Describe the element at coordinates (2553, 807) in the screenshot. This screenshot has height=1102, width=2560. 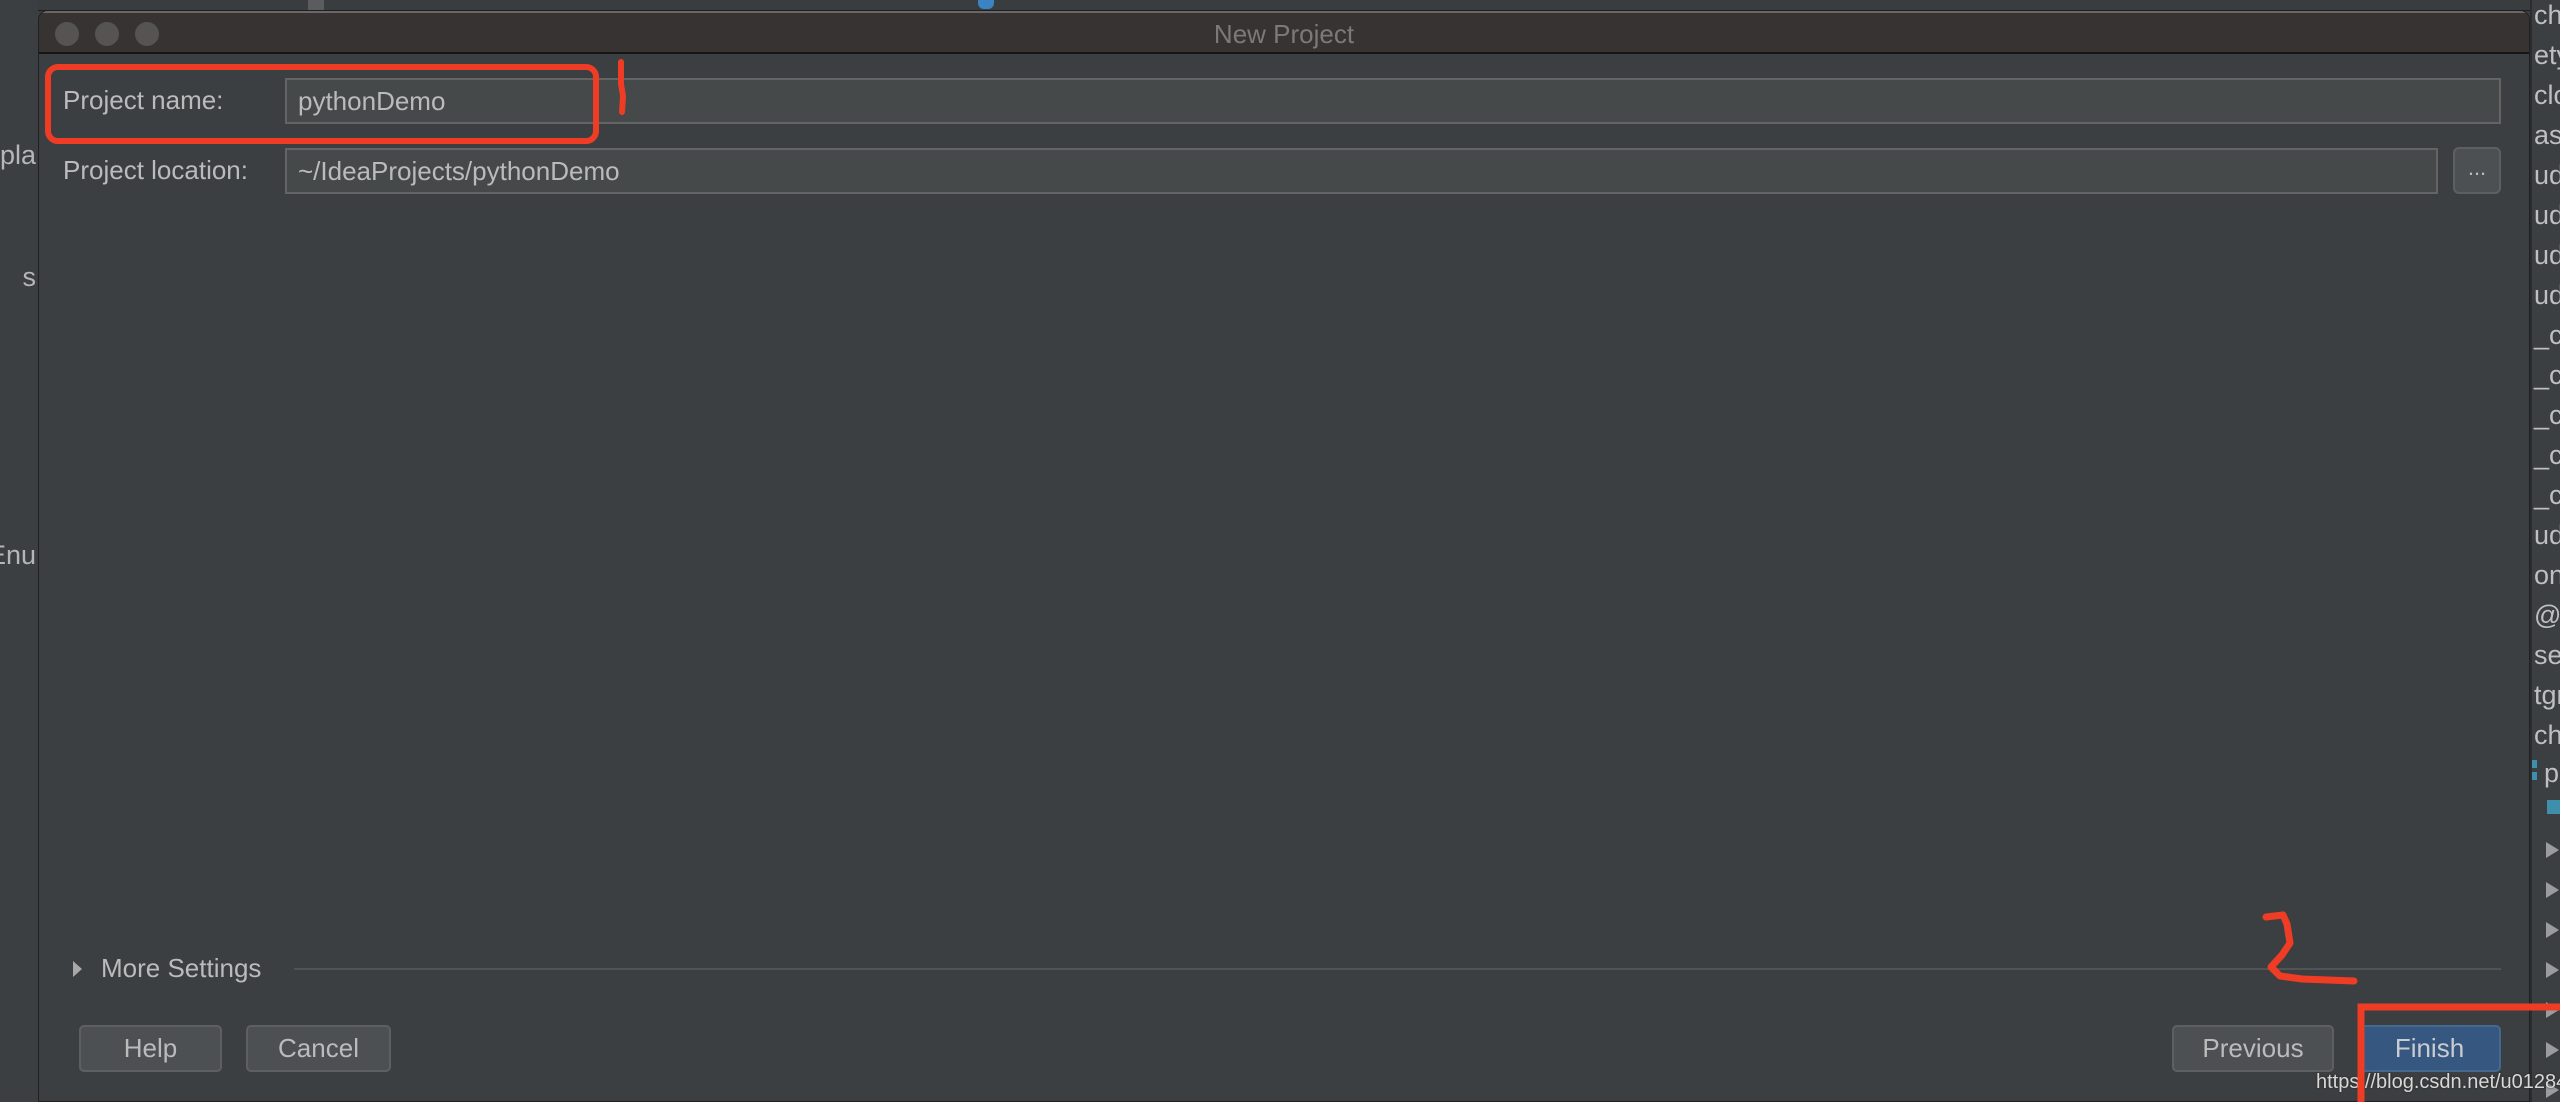
I see `folder-icon` at that location.